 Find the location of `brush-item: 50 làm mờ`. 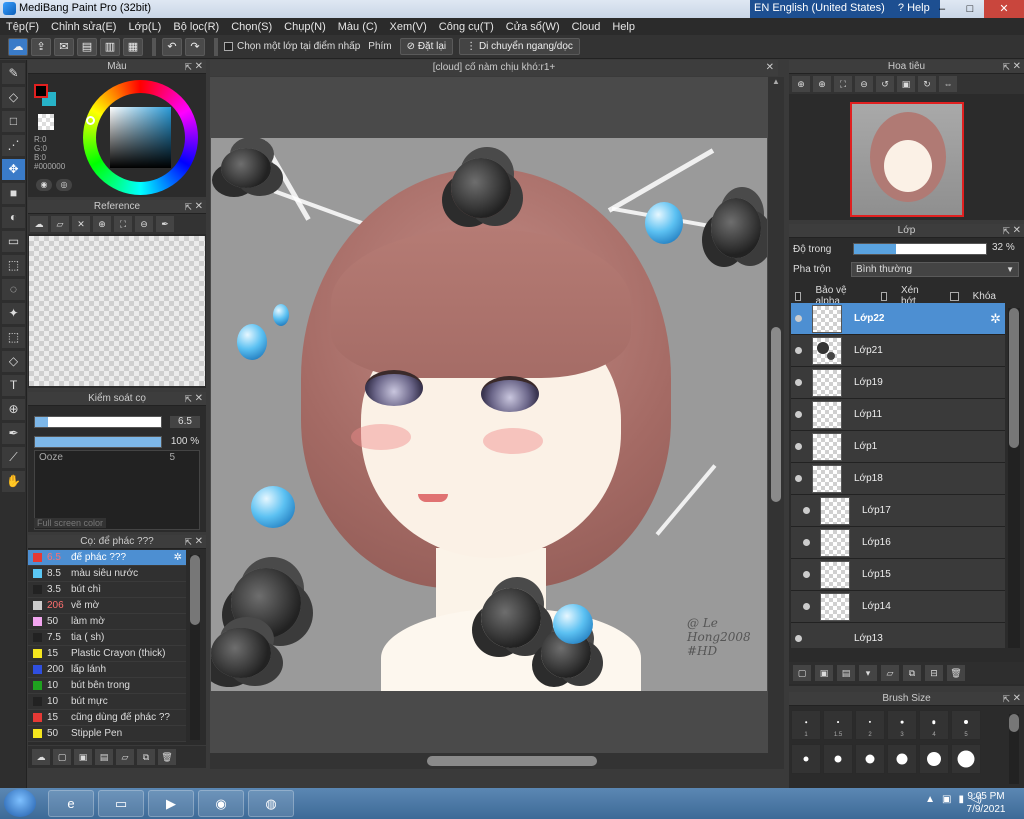

brush-item: 50 làm mờ is located at coordinates (107, 622).